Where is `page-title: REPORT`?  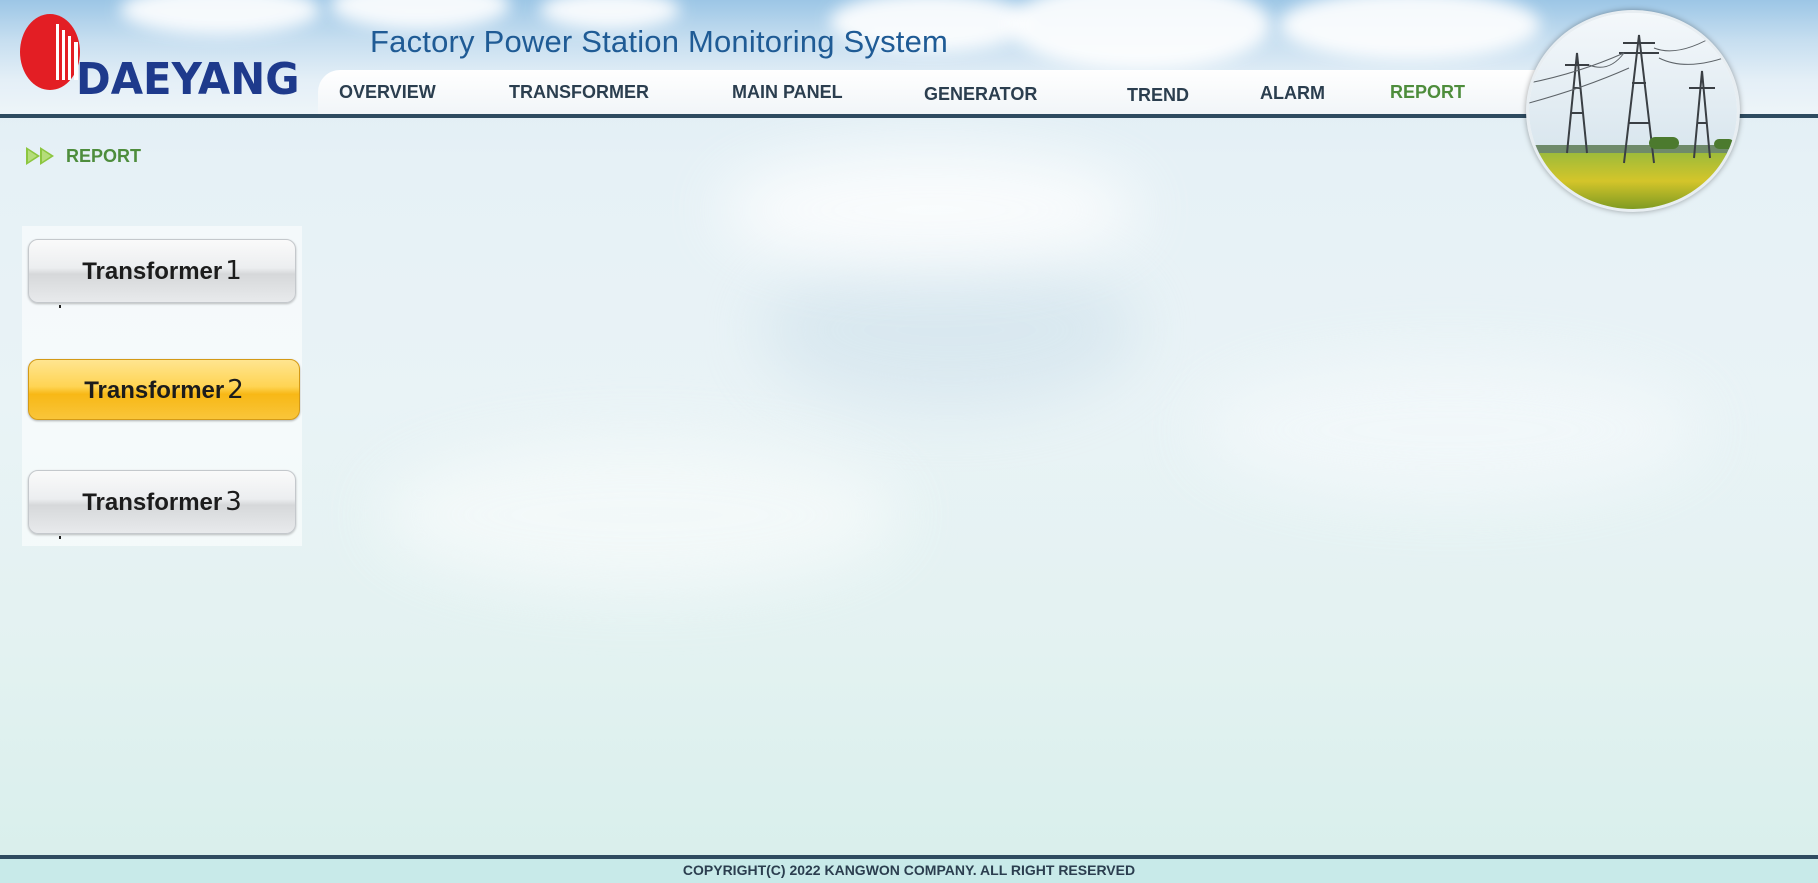 page-title: REPORT is located at coordinates (104, 155).